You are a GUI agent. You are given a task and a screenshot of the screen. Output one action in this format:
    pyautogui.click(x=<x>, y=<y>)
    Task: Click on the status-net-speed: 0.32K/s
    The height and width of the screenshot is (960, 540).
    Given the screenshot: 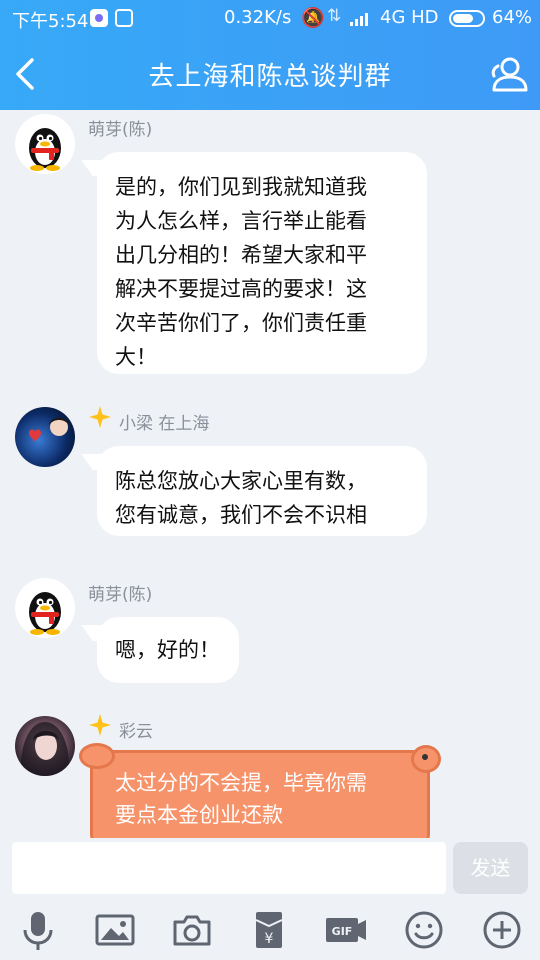 What is the action you would take?
    pyautogui.click(x=258, y=17)
    